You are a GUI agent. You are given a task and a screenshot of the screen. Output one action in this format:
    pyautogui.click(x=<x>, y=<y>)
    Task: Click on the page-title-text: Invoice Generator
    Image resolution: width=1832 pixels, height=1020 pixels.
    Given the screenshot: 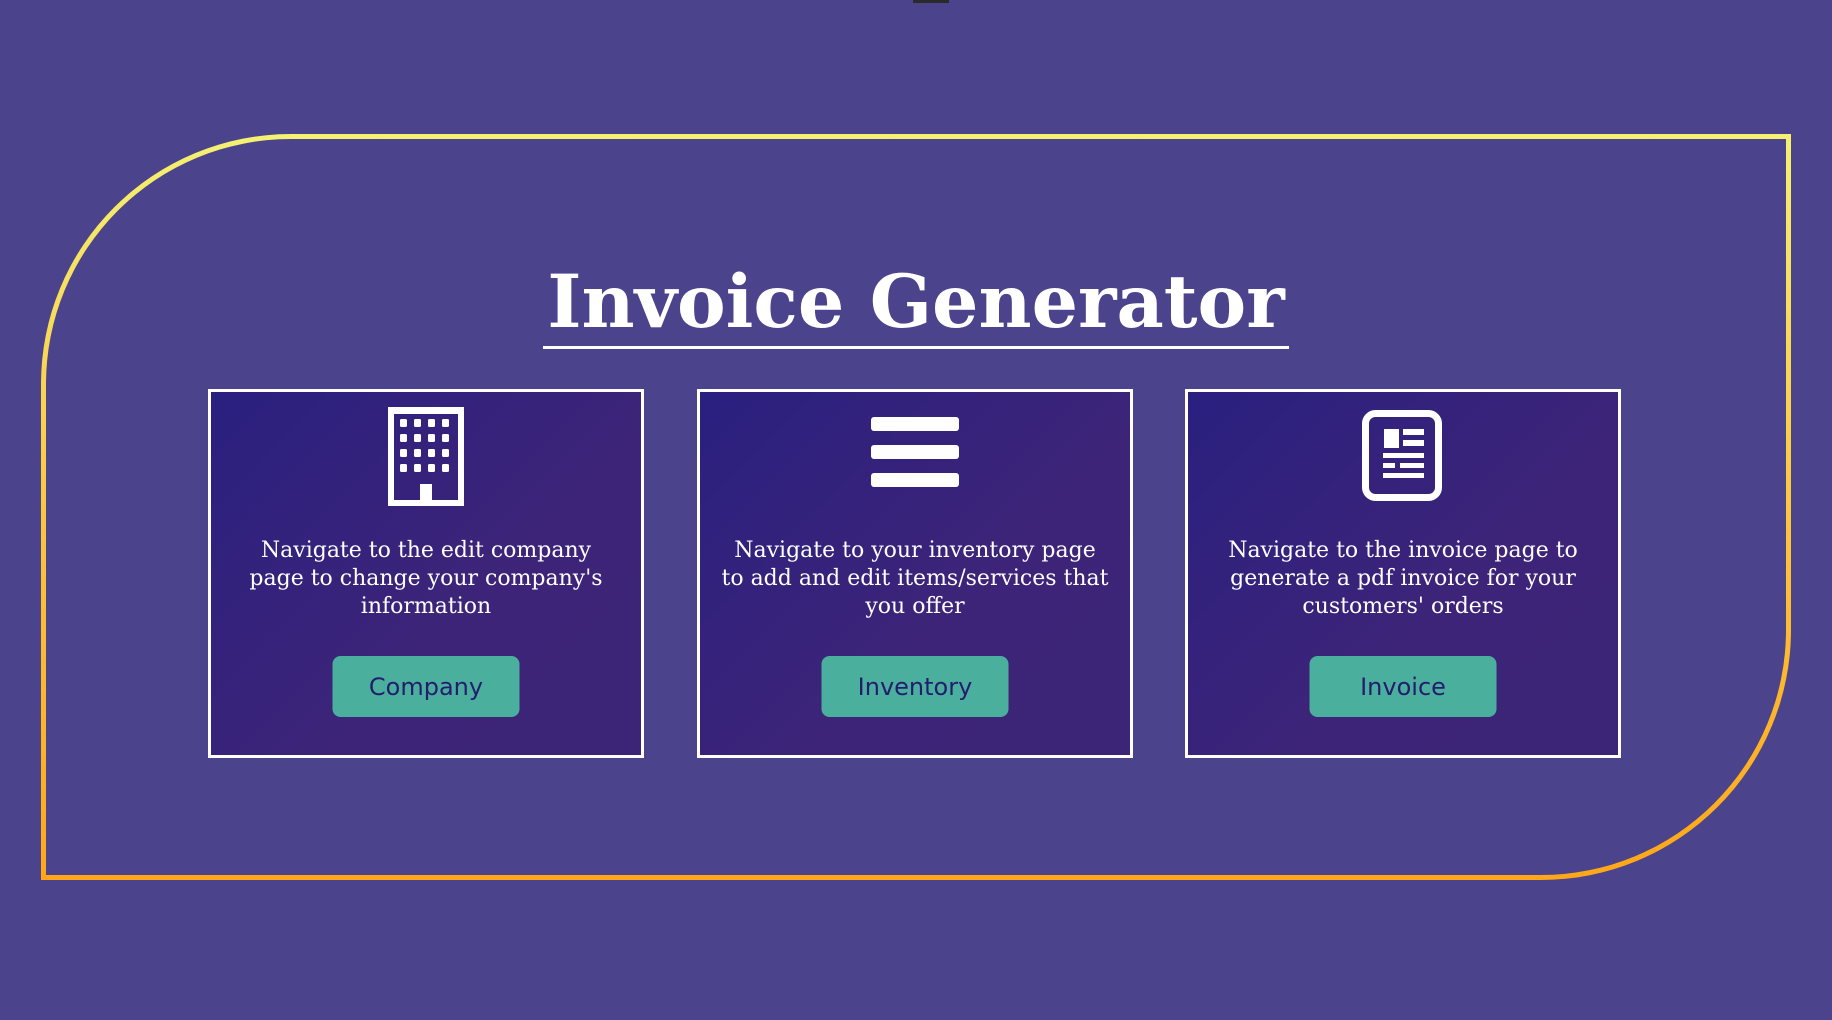 What is the action you would take?
    pyautogui.click(x=916, y=303)
    